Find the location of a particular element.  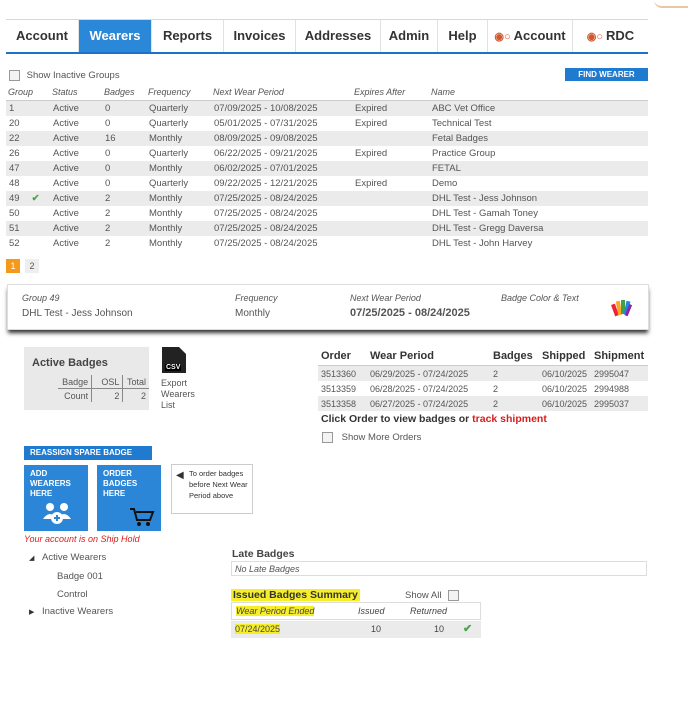

col-issued: Issued is located at coordinates (371, 611).